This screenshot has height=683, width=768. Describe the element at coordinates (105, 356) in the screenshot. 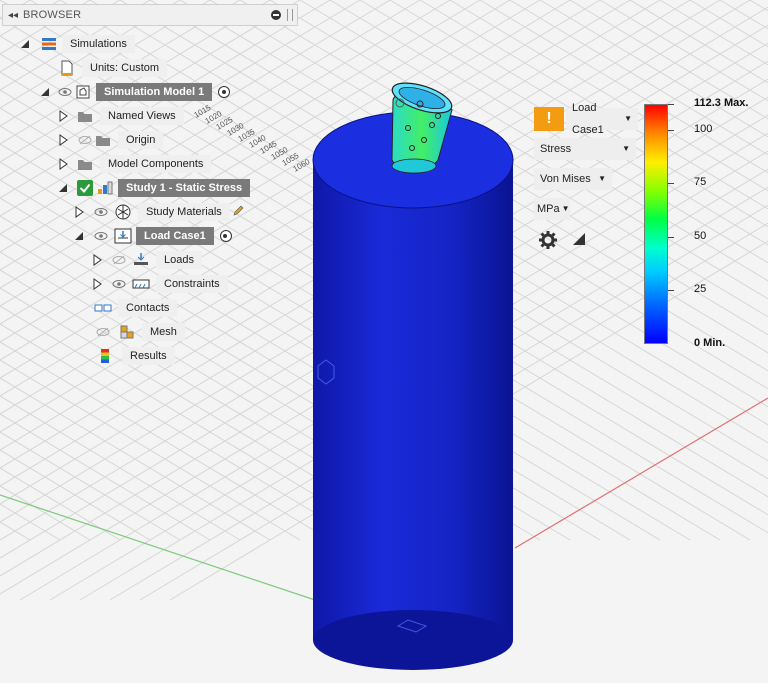

I see `results-icon` at that location.